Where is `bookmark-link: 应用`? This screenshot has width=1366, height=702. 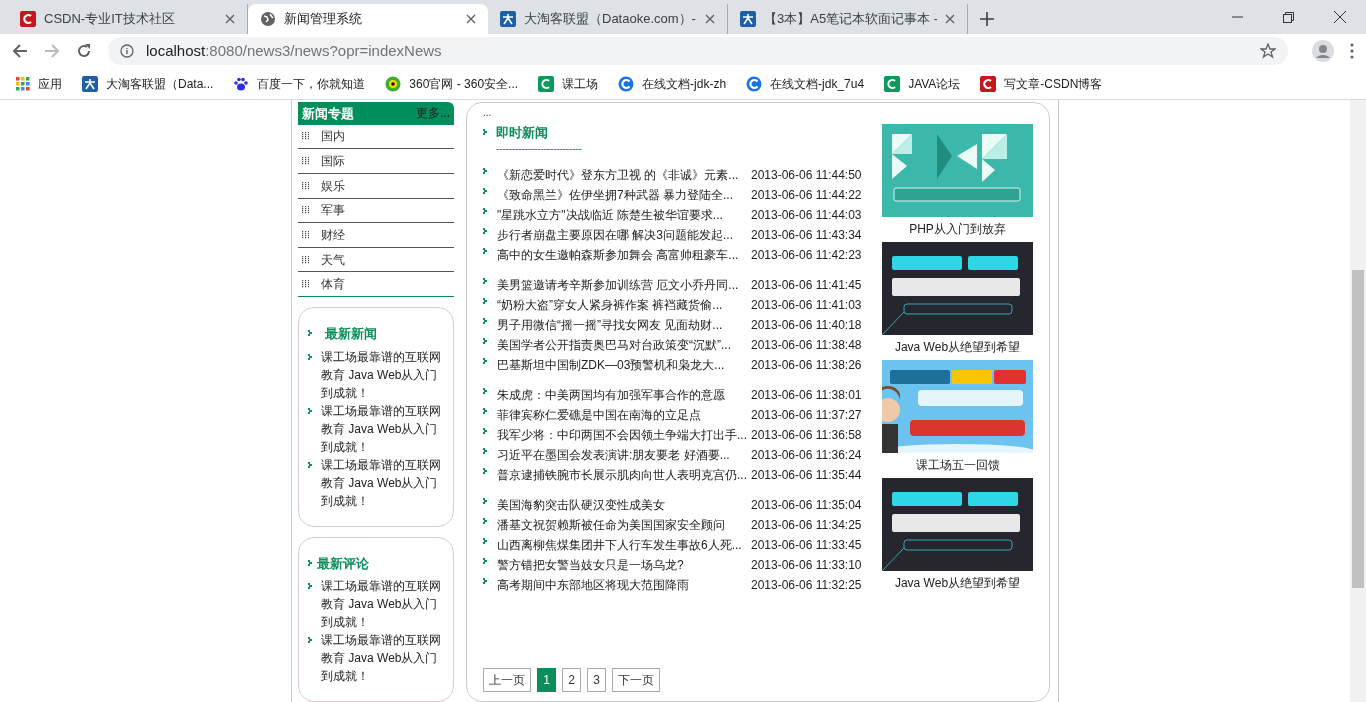
bookmark-link: 应用 is located at coordinates (39, 83).